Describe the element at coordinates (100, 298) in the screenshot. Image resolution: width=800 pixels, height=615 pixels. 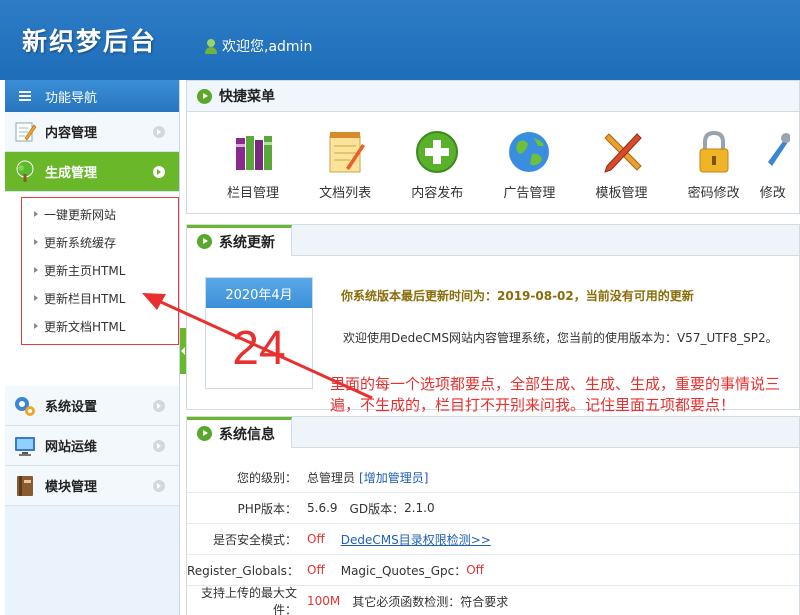
I see `submenu-update-category: 更新栏目HTML` at that location.